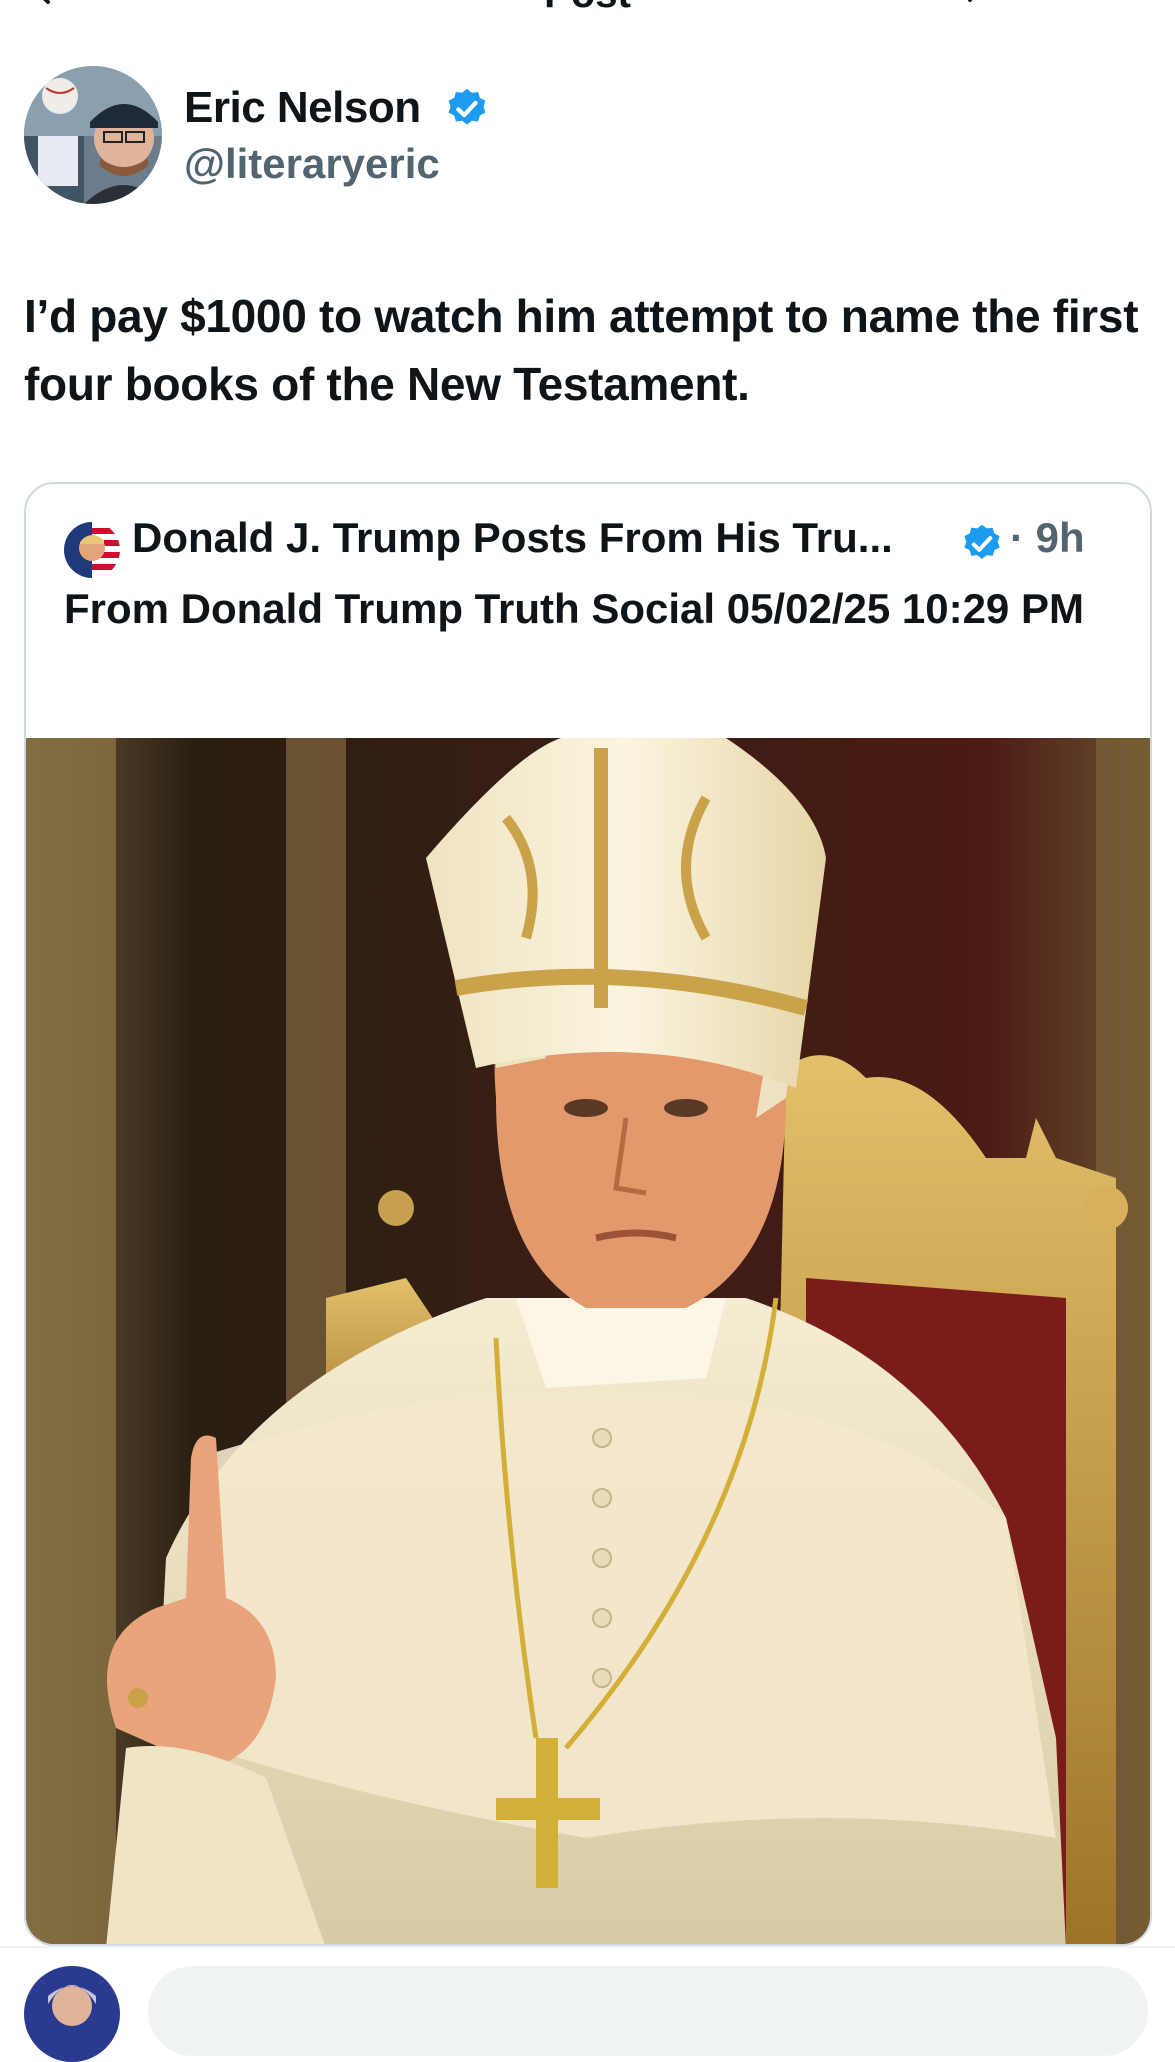  What do you see at coordinates (648, 2011) in the screenshot?
I see `reply-input` at bounding box center [648, 2011].